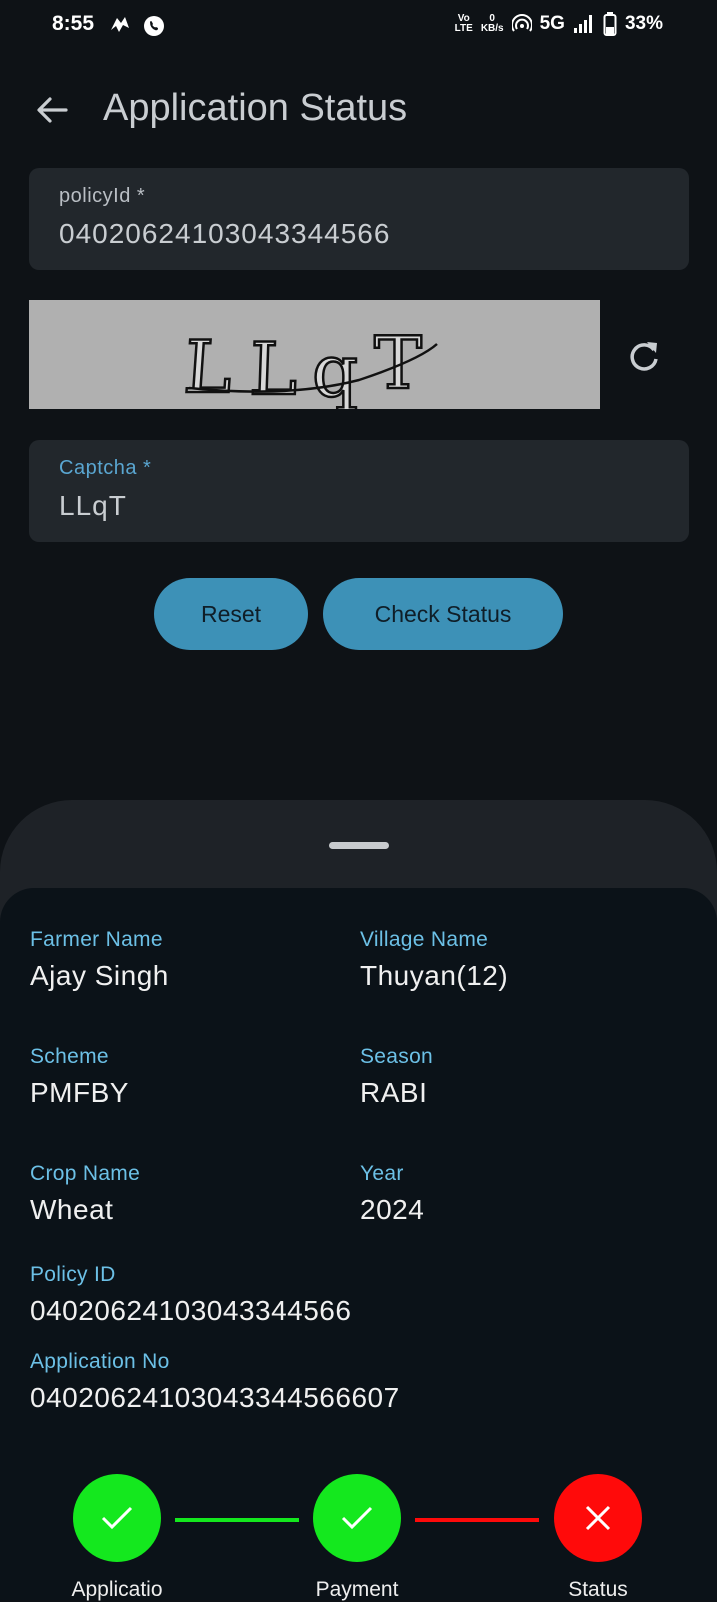 This screenshot has width=717, height=1602. What do you see at coordinates (582, 24) in the screenshot?
I see `signal-icon` at bounding box center [582, 24].